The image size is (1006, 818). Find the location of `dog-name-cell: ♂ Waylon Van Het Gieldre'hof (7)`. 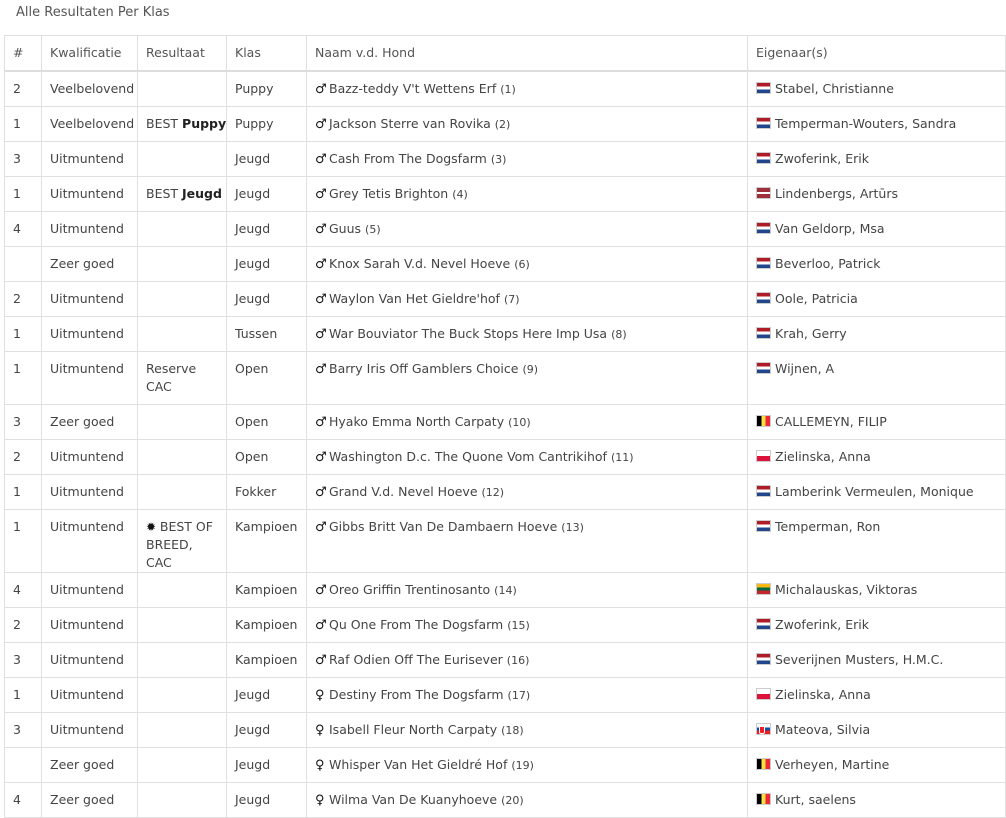

dog-name-cell: ♂ Waylon Van Het Gieldre'hof (7) is located at coordinates (527, 299).